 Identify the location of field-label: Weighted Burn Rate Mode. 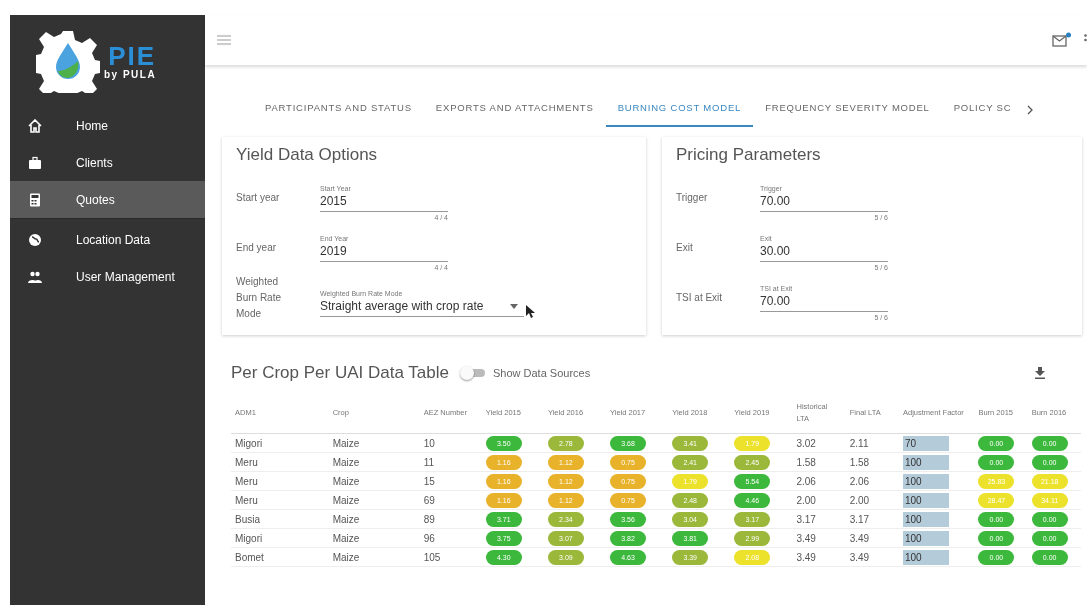
(259, 298).